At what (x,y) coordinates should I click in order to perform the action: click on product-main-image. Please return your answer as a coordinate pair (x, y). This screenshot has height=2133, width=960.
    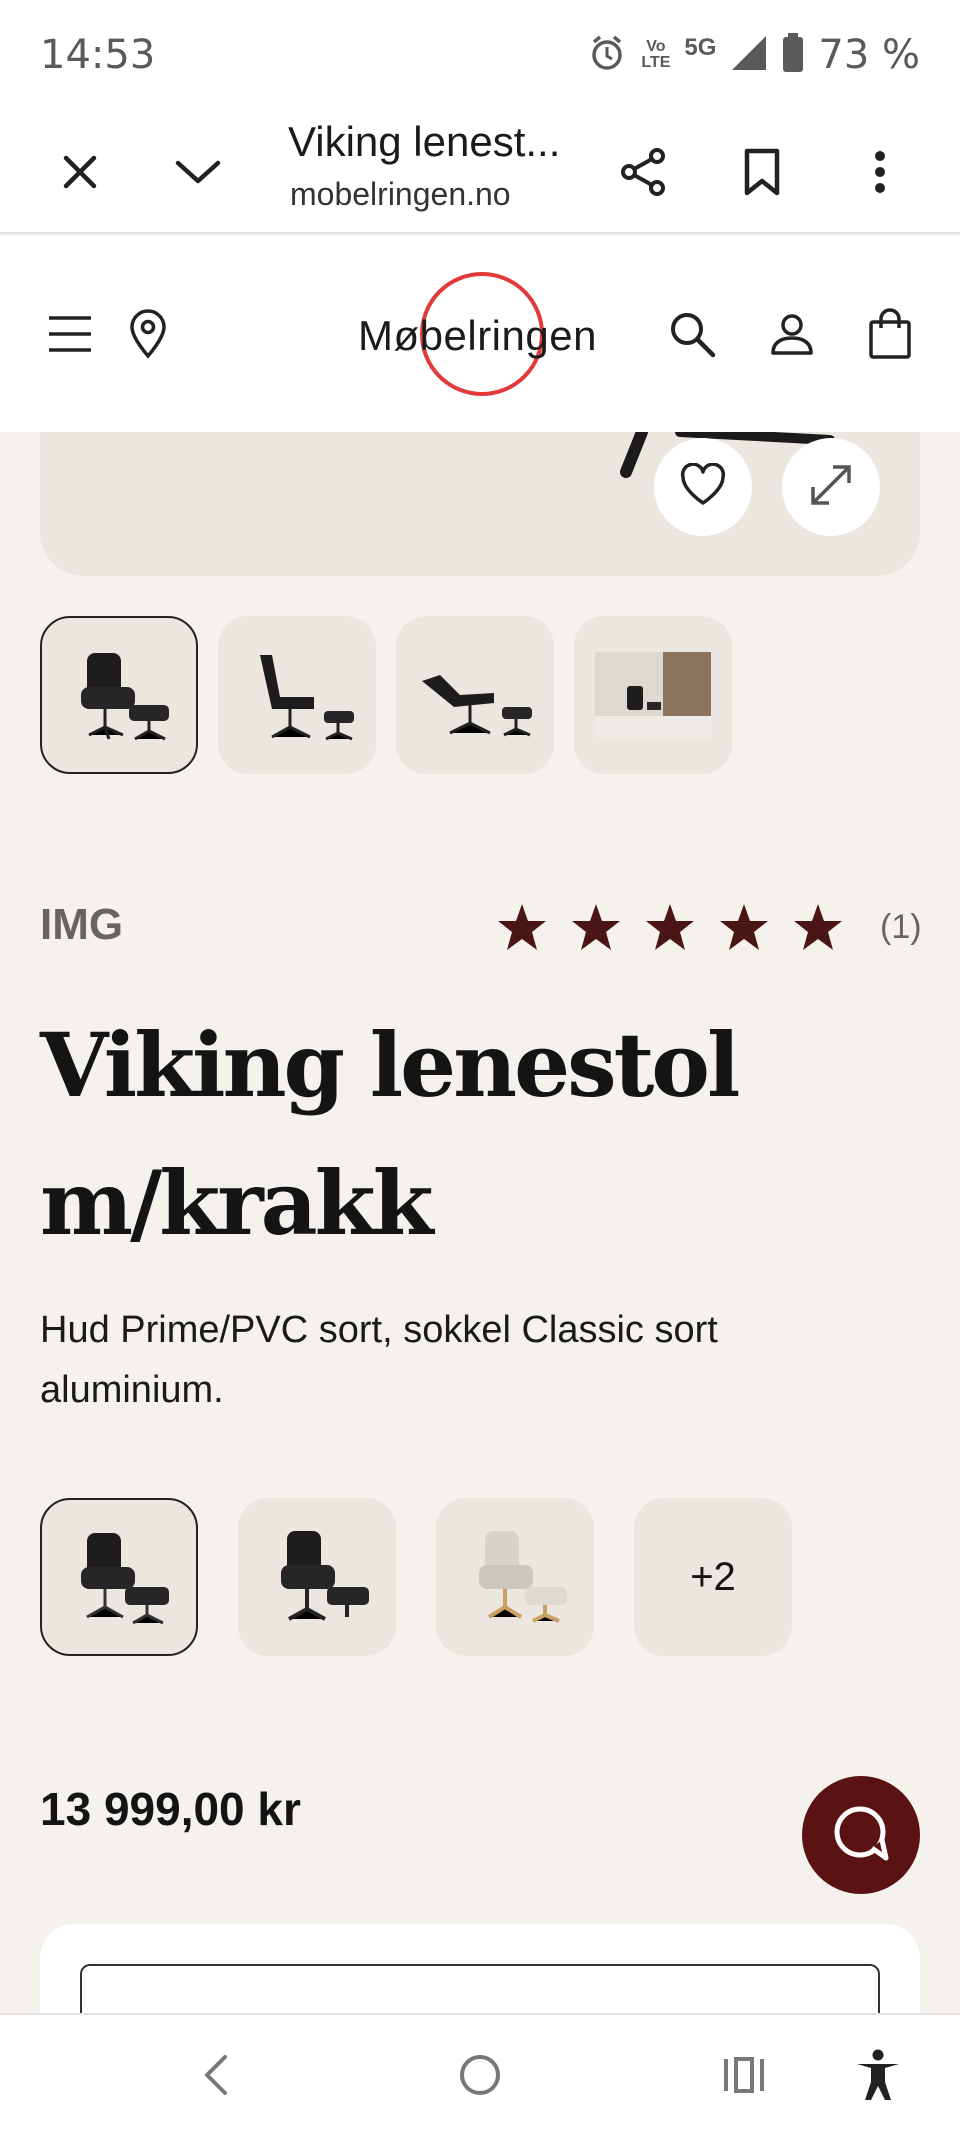
    Looking at the image, I should click on (480, 504).